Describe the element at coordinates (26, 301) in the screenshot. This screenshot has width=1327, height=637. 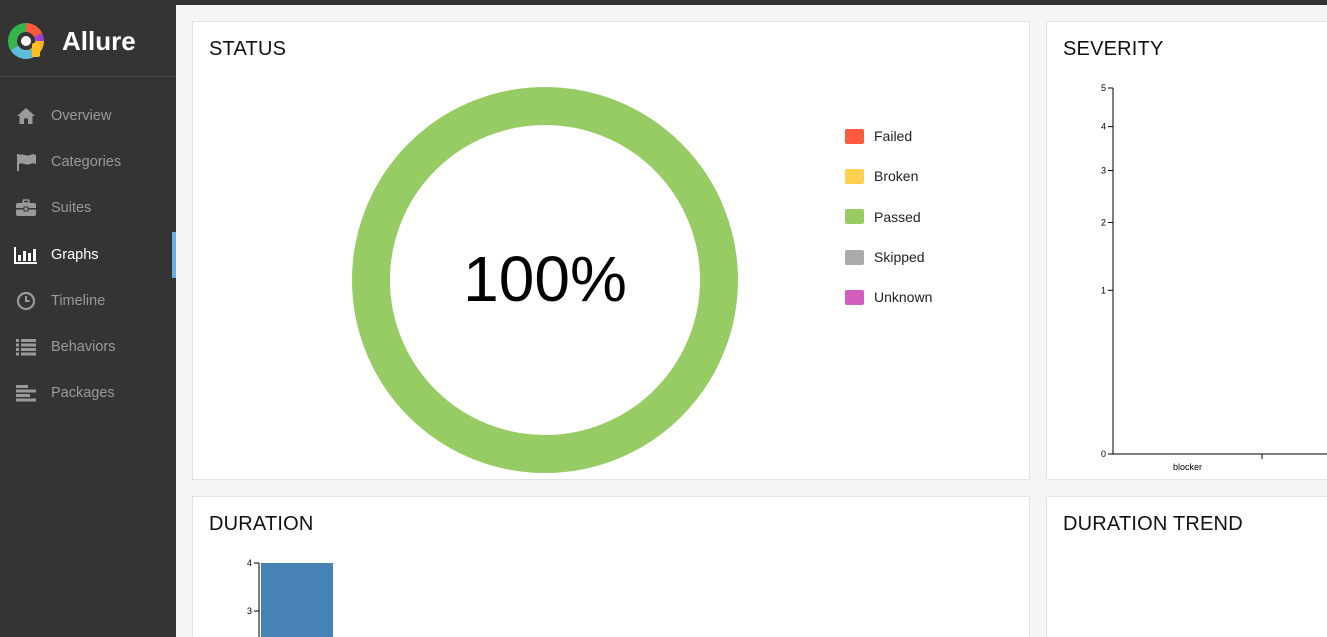
I see `clock-icon` at that location.